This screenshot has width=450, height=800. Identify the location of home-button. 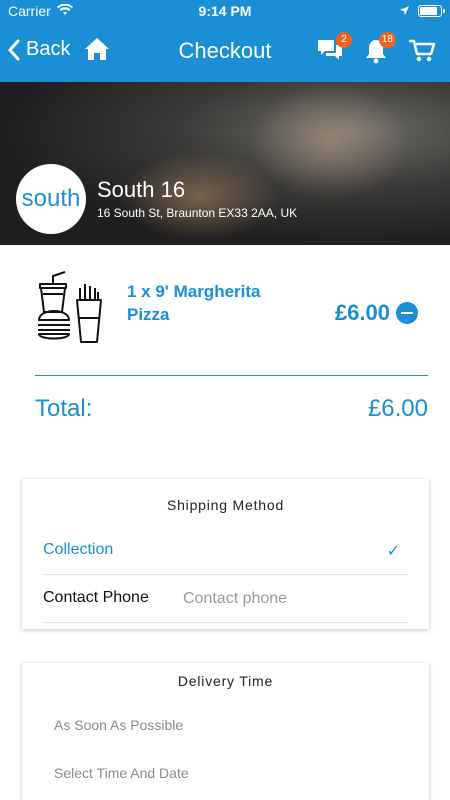
(97, 51).